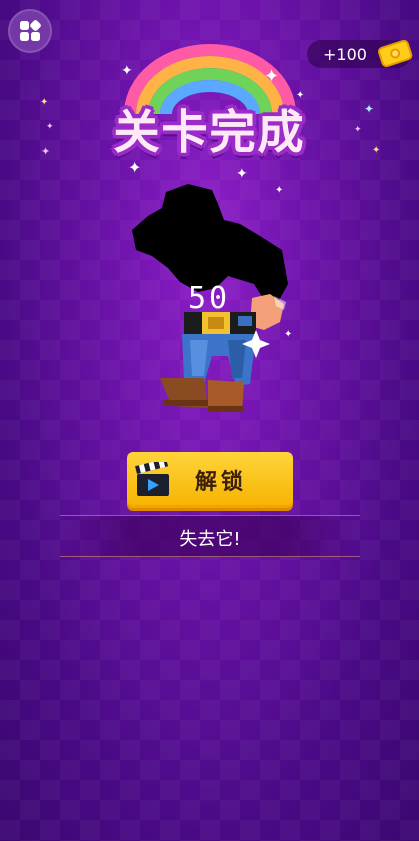  What do you see at coordinates (345, 54) in the screenshot?
I see `coin-amount: +100` at bounding box center [345, 54].